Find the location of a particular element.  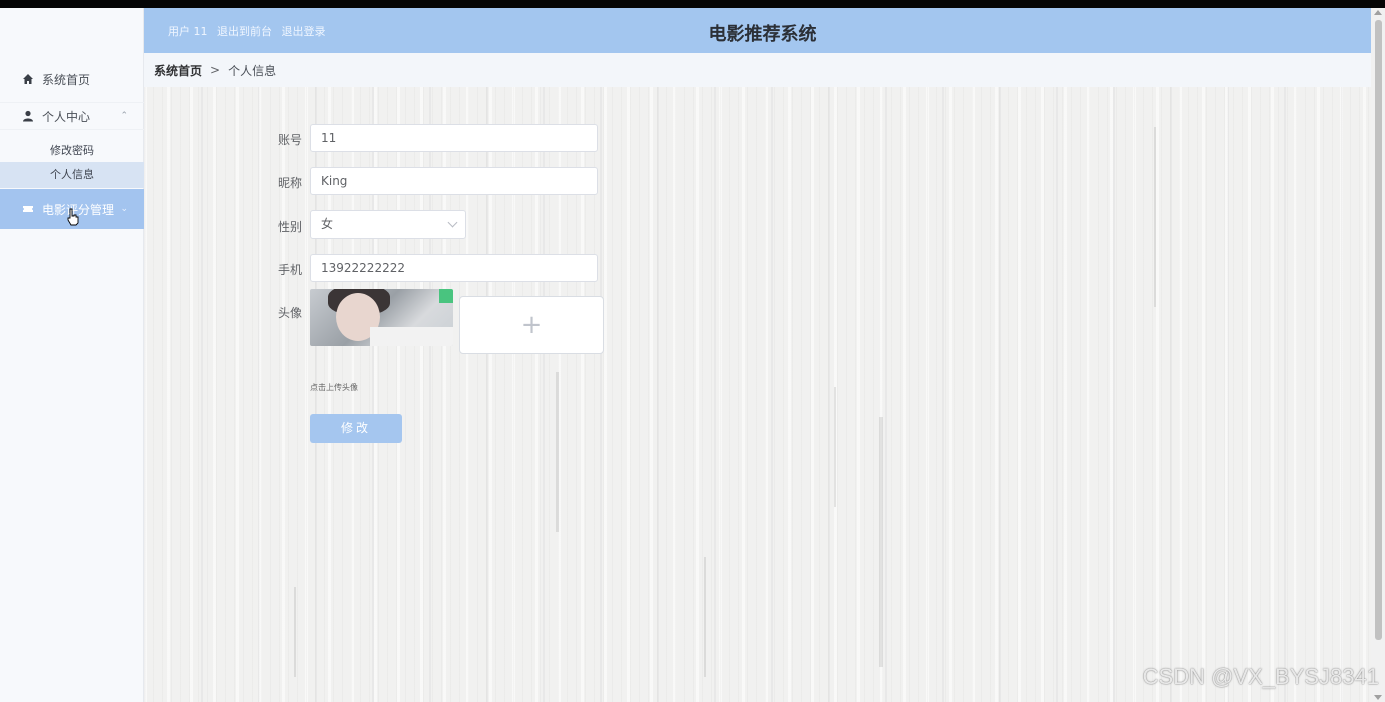

avatar-upload-button: + is located at coordinates (531, 325).